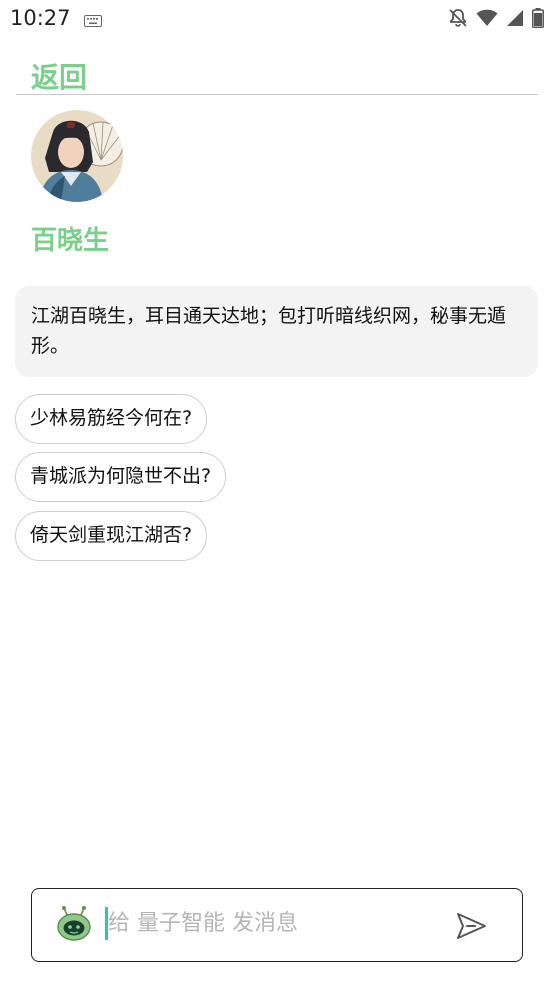 The width and height of the screenshot is (554, 985). I want to click on message-composer, so click(277, 925).